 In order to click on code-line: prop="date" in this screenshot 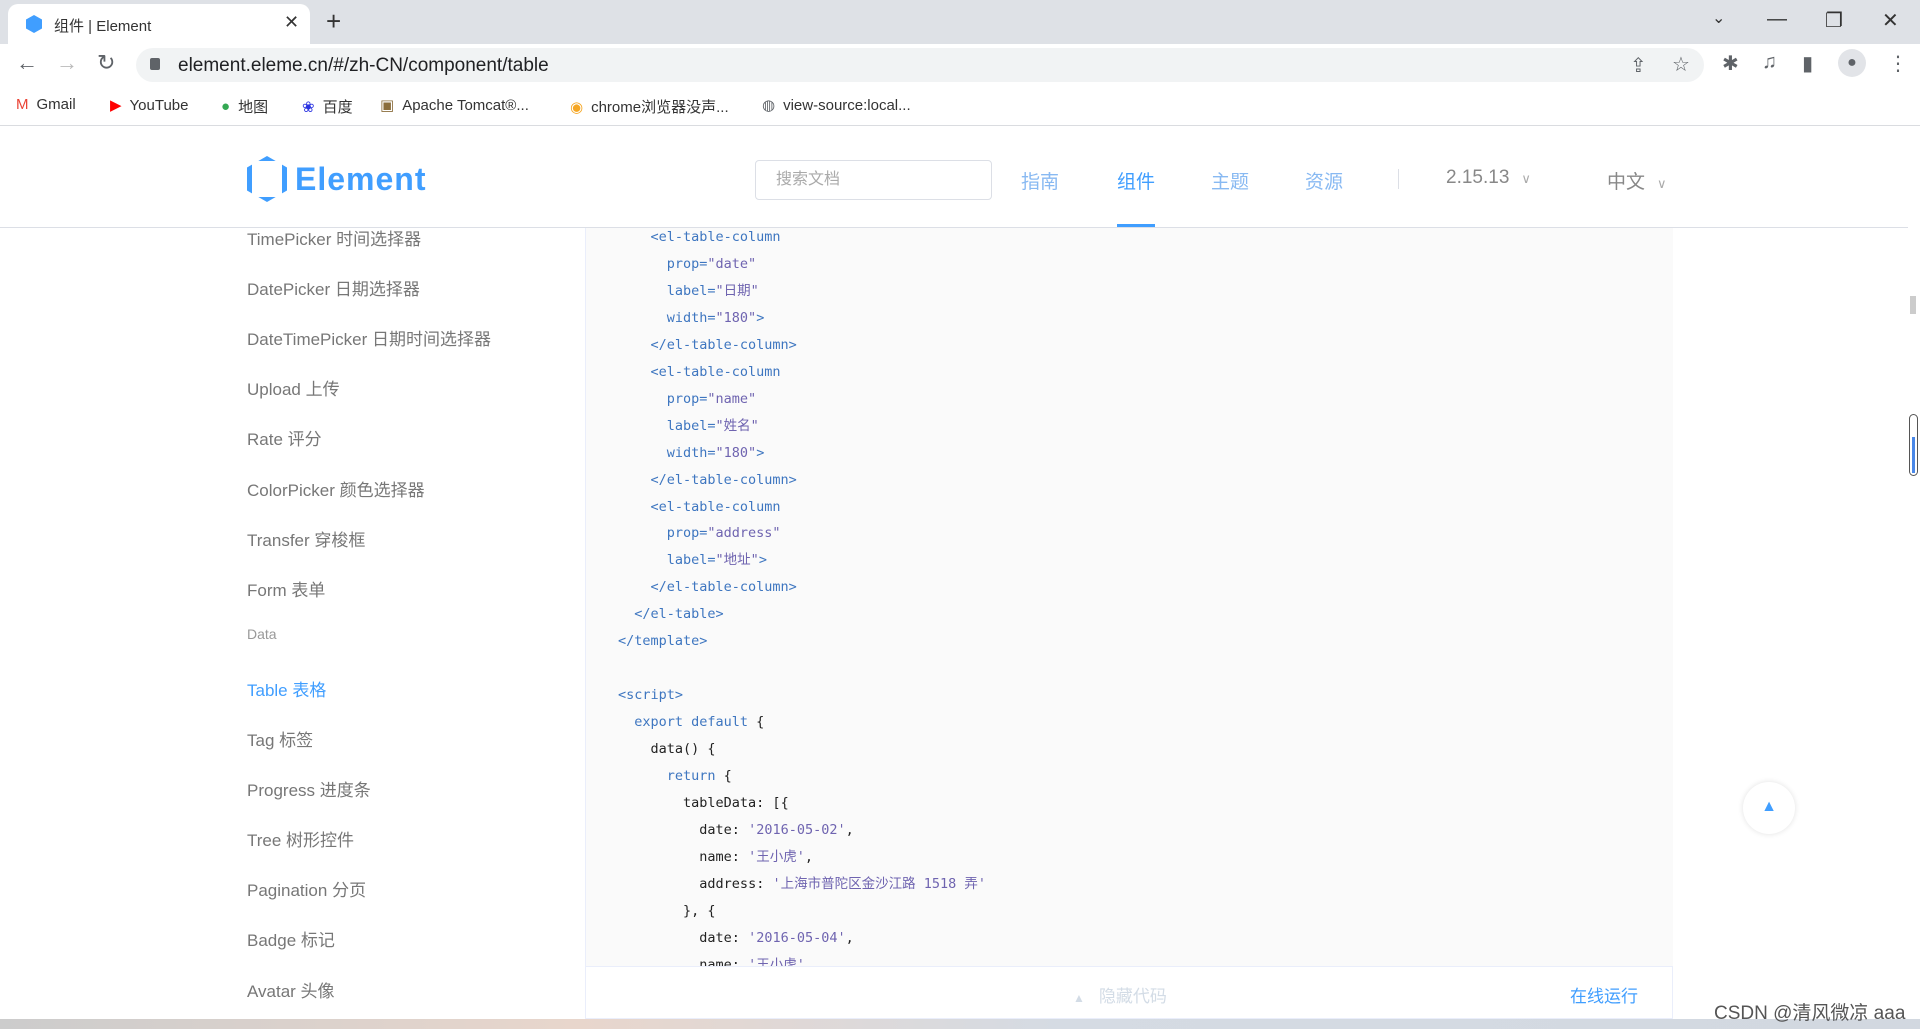, I will do `click(687, 264)`.